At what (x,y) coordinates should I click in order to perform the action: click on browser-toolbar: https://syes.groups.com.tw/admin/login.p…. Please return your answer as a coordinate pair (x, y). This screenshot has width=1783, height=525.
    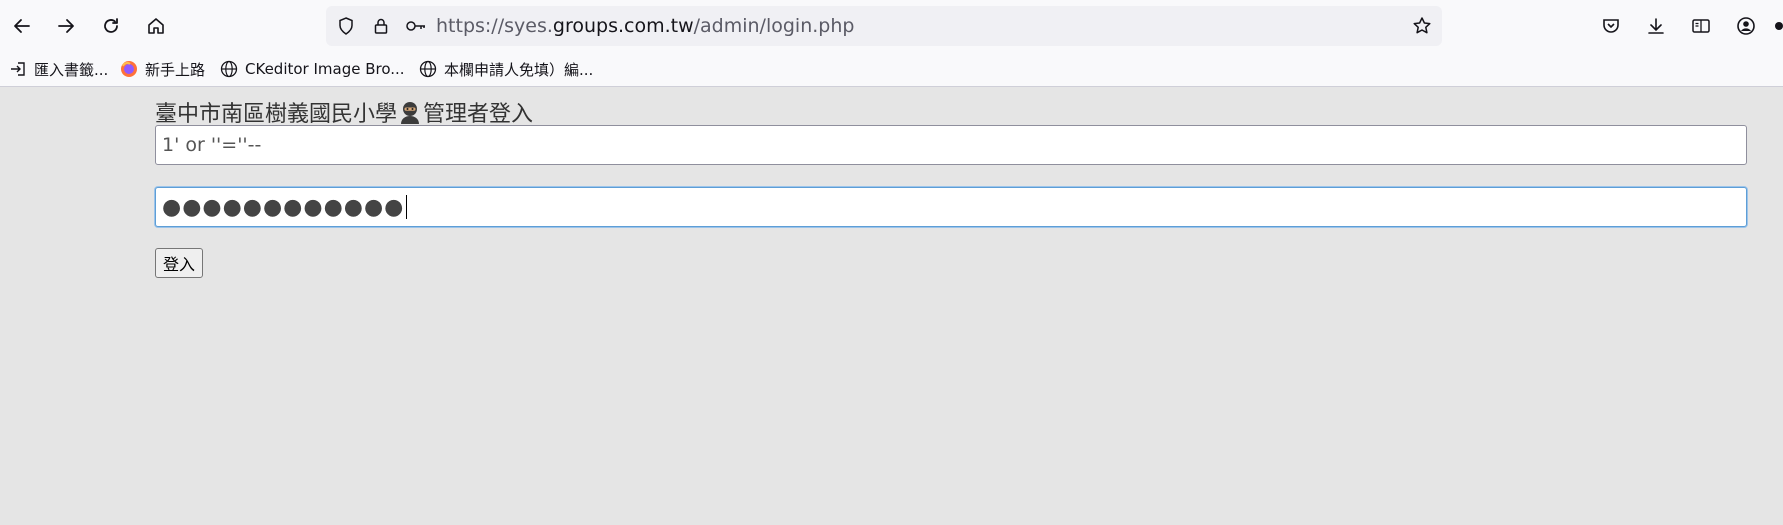
    Looking at the image, I should click on (891, 26).